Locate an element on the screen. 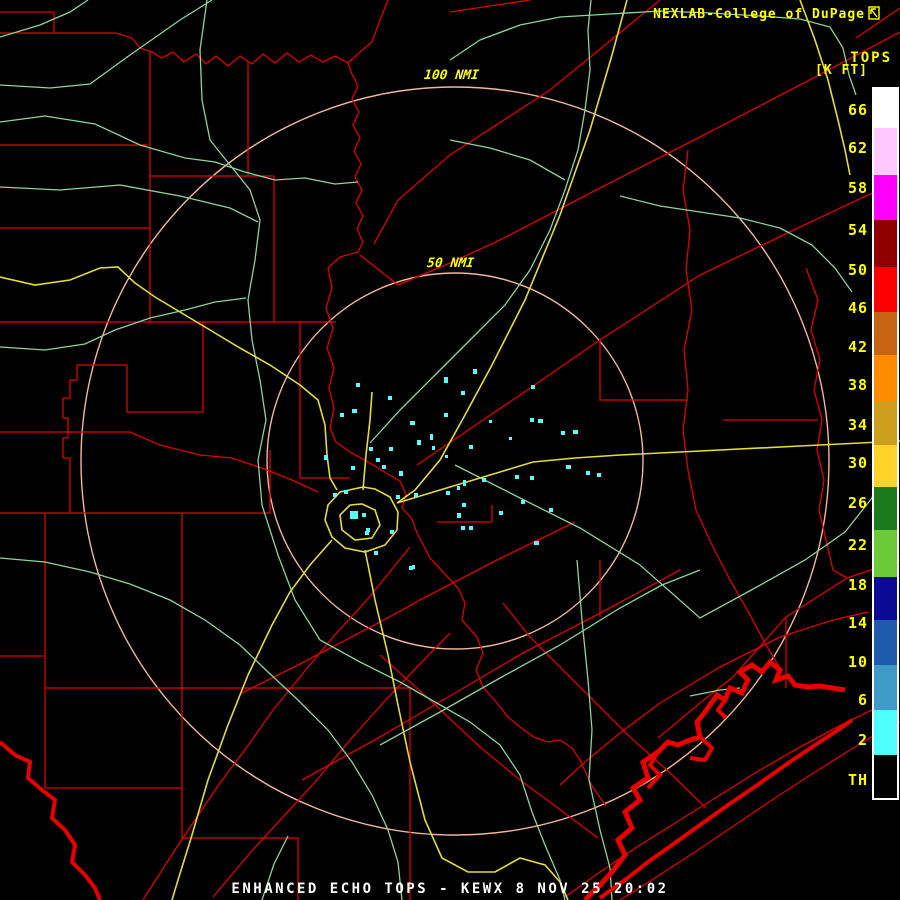 This screenshot has height=900, width=900. colorbar-tick-label: 42 is located at coordinates (857, 347).